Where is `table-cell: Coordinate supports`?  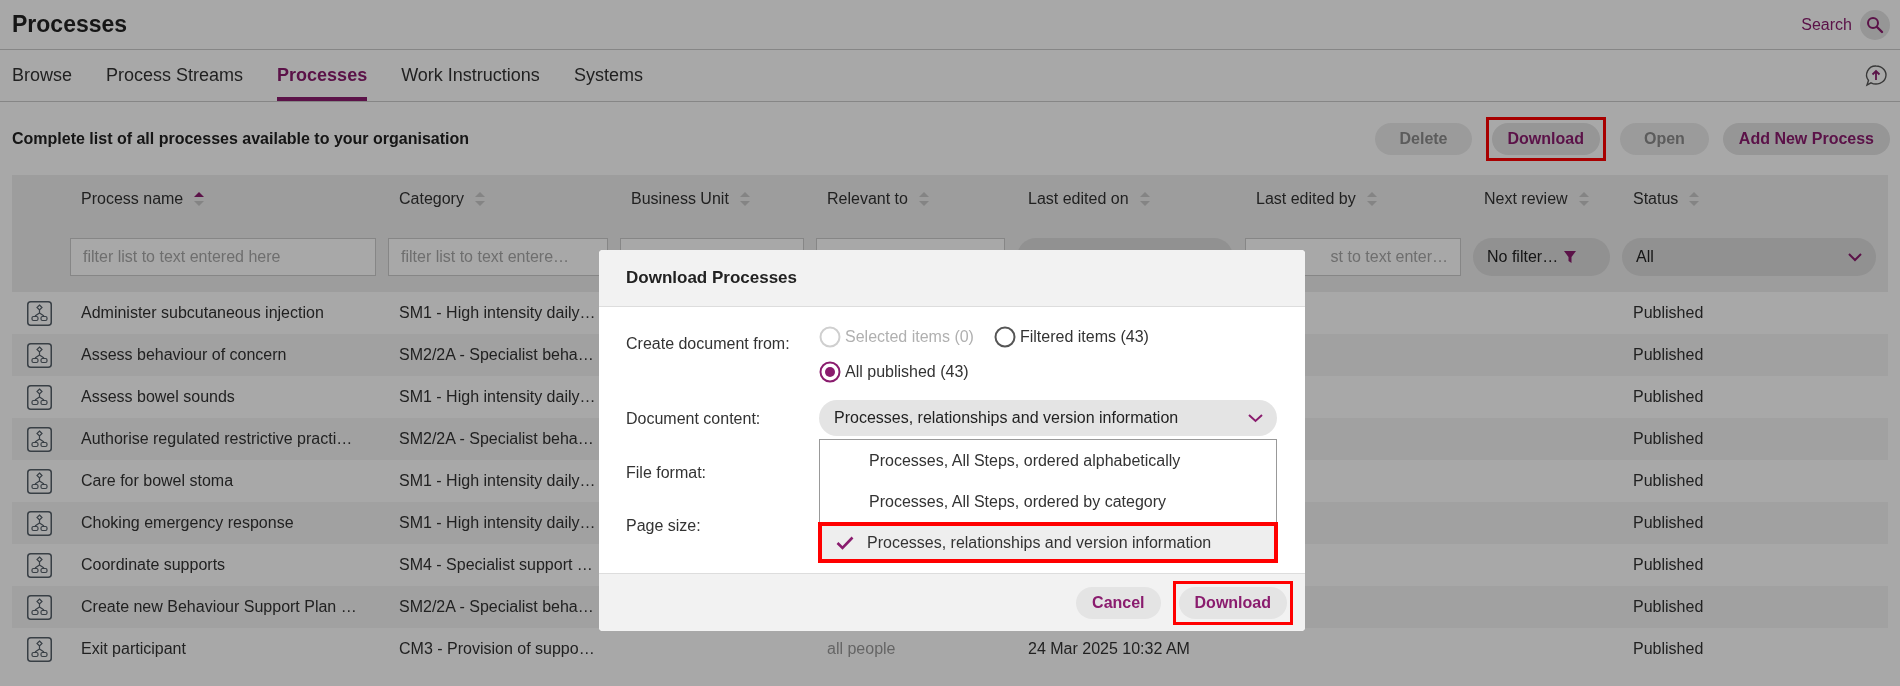
table-cell: Coordinate supports is located at coordinates (153, 564).